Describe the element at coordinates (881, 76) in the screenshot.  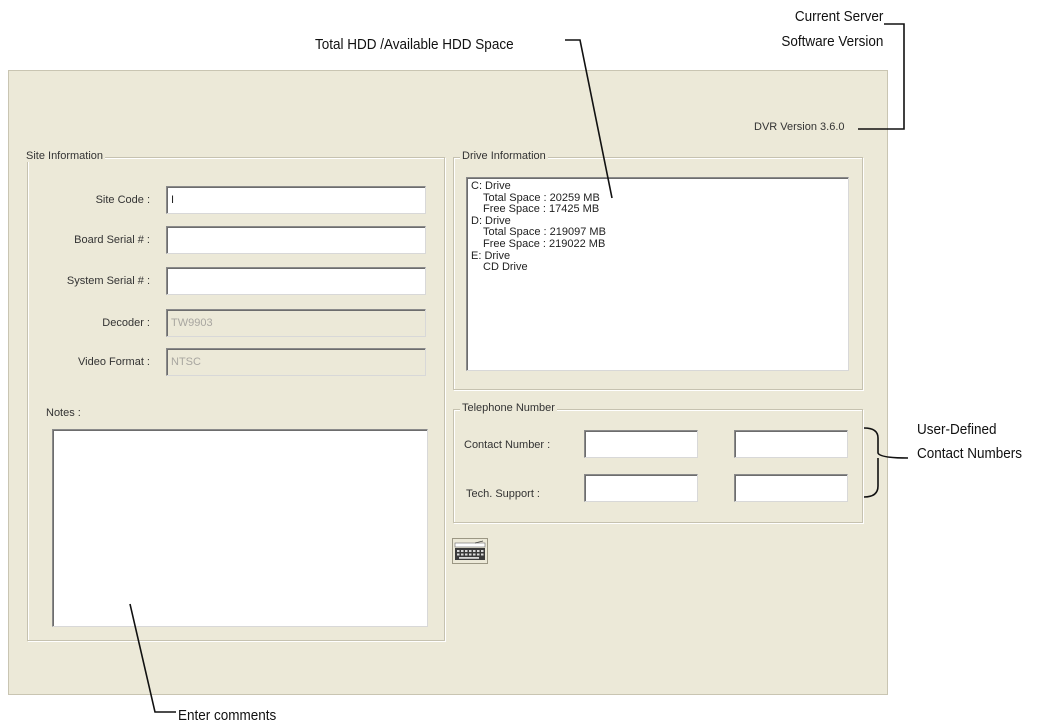
I see `version-leader-line` at that location.